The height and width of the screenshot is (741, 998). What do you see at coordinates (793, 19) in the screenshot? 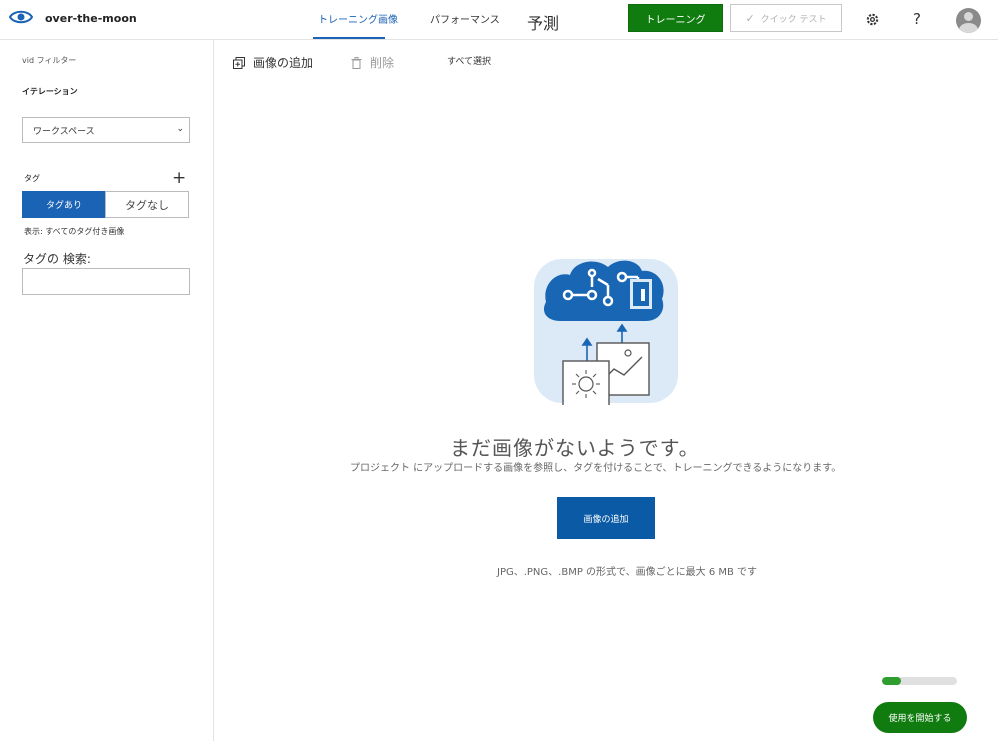
I see `quick-test-label: クイック テスト` at bounding box center [793, 19].